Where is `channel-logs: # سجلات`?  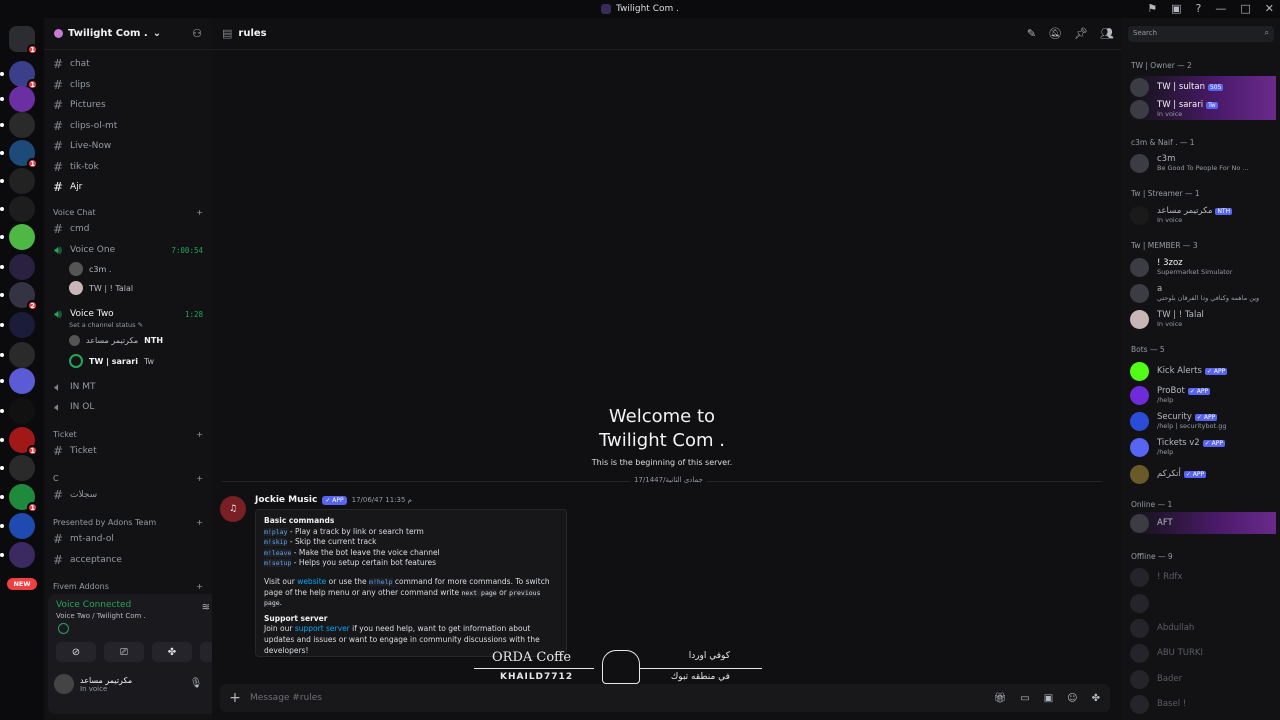
channel-logs: # سجلات is located at coordinates (128, 495).